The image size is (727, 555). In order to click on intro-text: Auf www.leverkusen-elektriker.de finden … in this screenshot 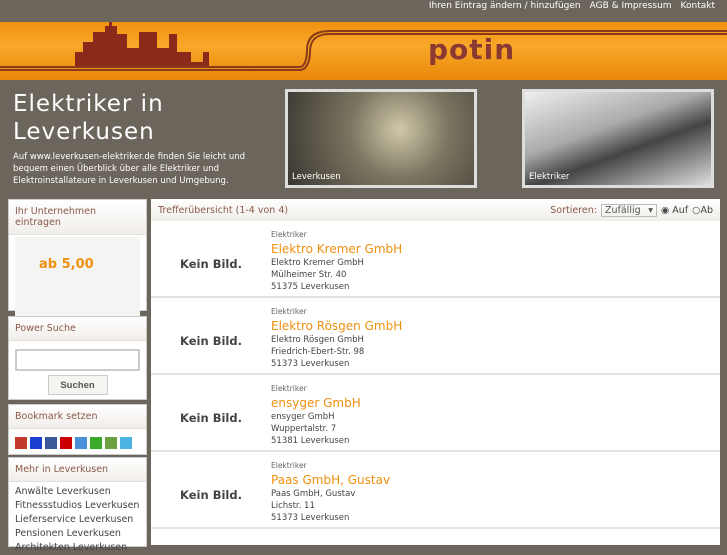, I will do `click(129, 169)`.